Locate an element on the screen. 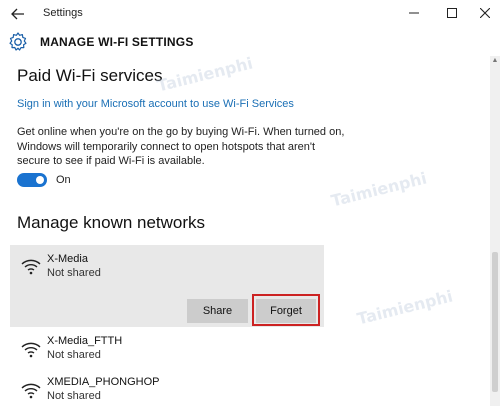 This screenshot has width=500, height=406. scroll-thumb is located at coordinates (495, 322).